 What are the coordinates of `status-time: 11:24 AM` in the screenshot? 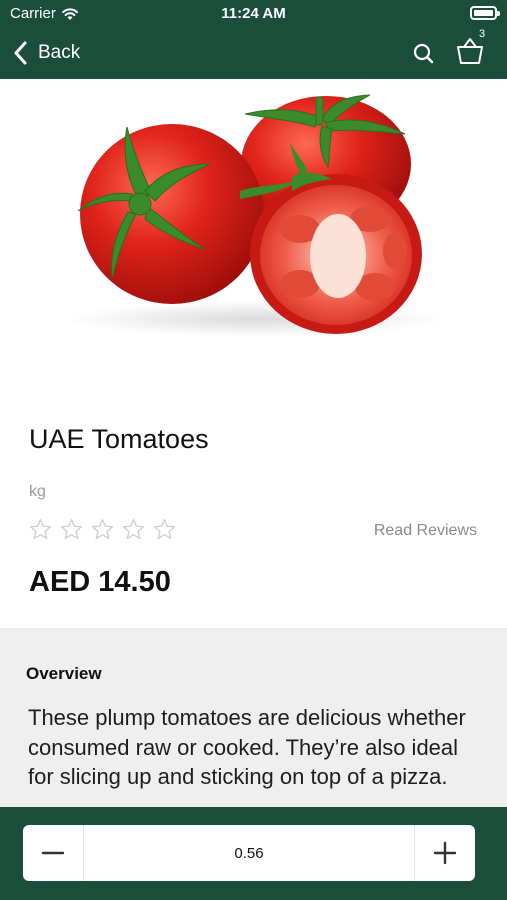 It's located at (253, 13).